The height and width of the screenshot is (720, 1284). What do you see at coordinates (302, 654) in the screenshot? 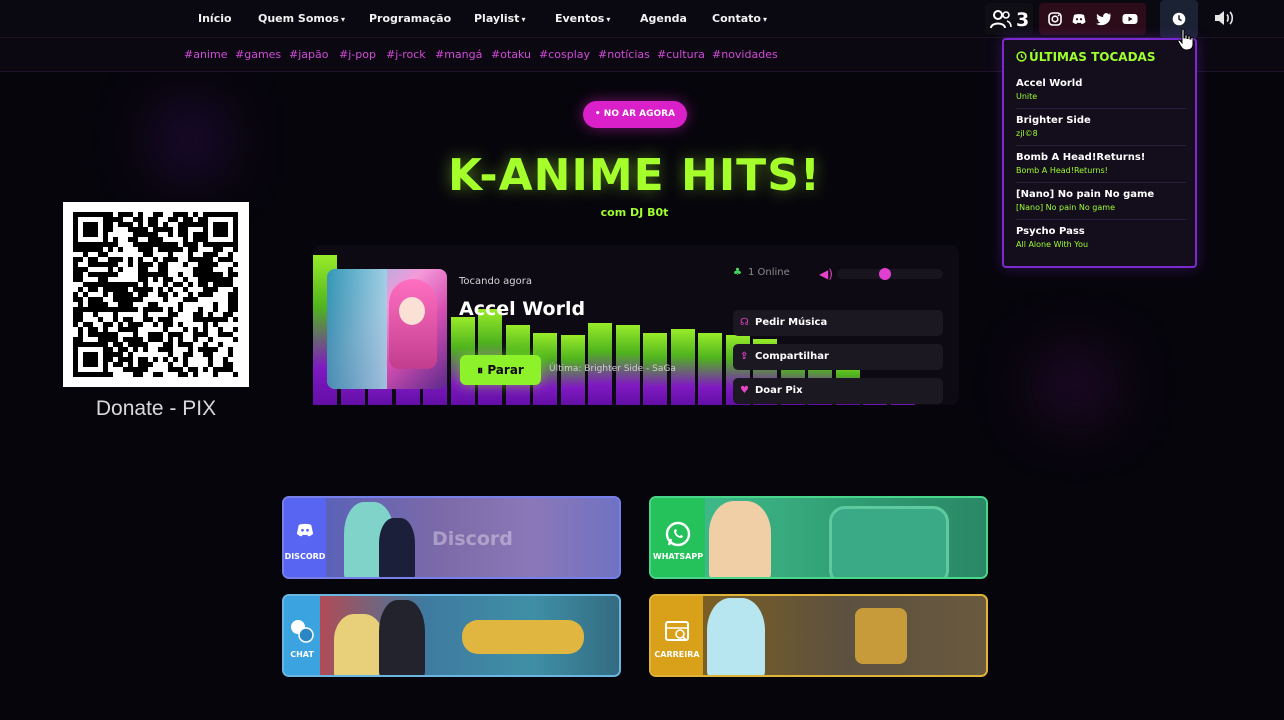
I see `chat-label: CHAT` at bounding box center [302, 654].